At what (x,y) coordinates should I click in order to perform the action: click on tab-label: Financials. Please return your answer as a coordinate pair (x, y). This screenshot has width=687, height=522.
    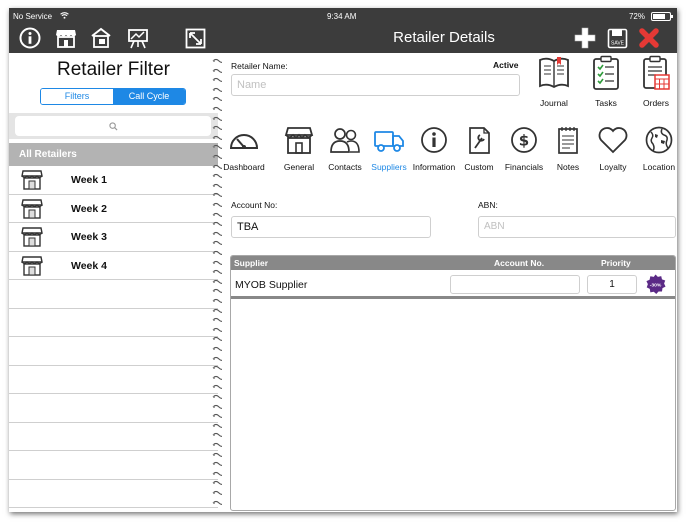
    Looking at the image, I should click on (524, 167).